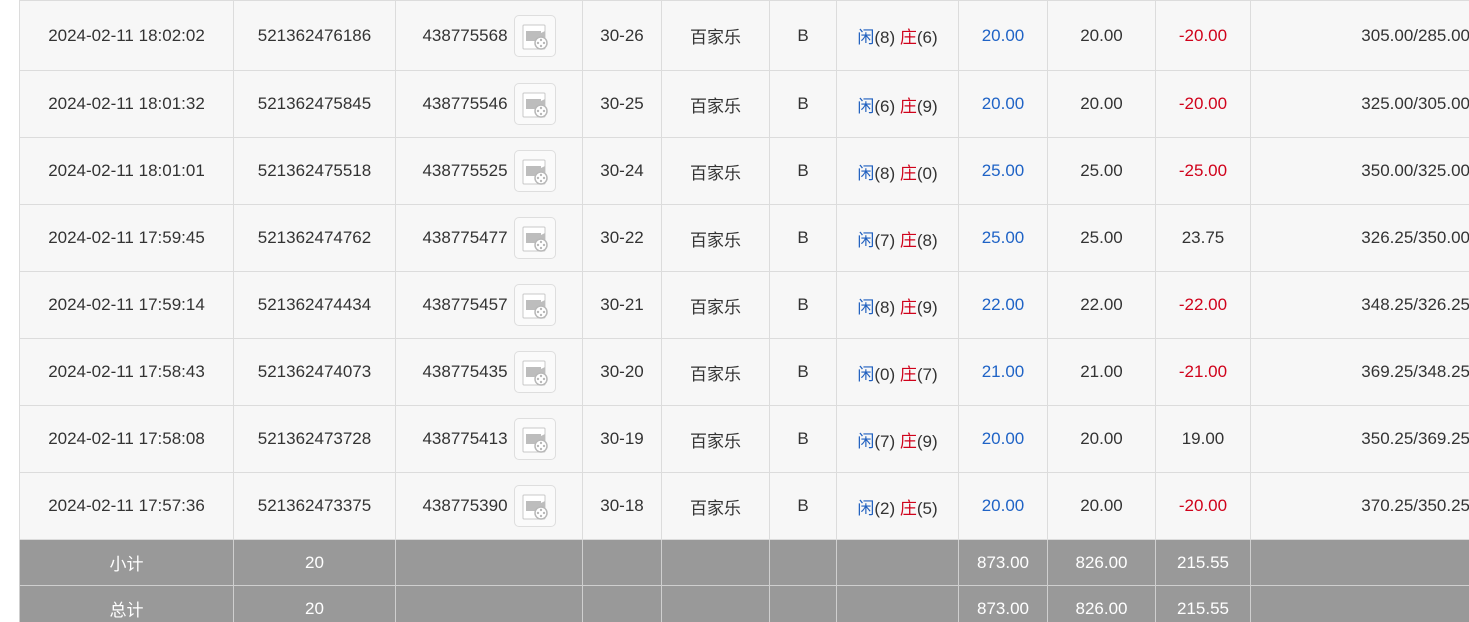 This screenshot has height=622, width=1469. I want to click on game-result: 闲(8) 庄(0), so click(897, 171).